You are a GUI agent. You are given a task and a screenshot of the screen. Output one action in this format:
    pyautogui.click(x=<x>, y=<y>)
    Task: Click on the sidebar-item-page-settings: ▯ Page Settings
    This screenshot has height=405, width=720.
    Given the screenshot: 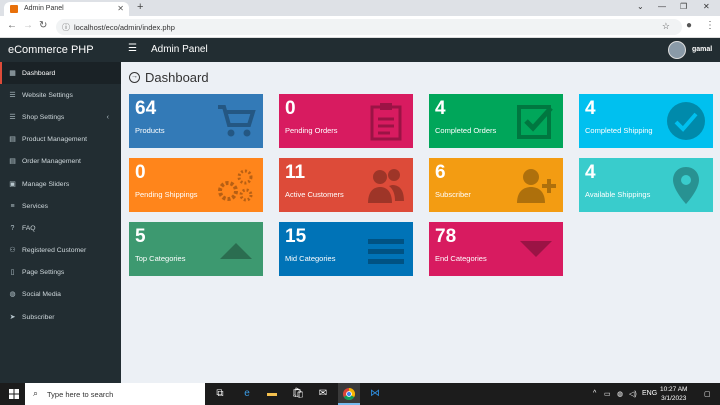 What is the action you would take?
    pyautogui.click(x=60, y=273)
    